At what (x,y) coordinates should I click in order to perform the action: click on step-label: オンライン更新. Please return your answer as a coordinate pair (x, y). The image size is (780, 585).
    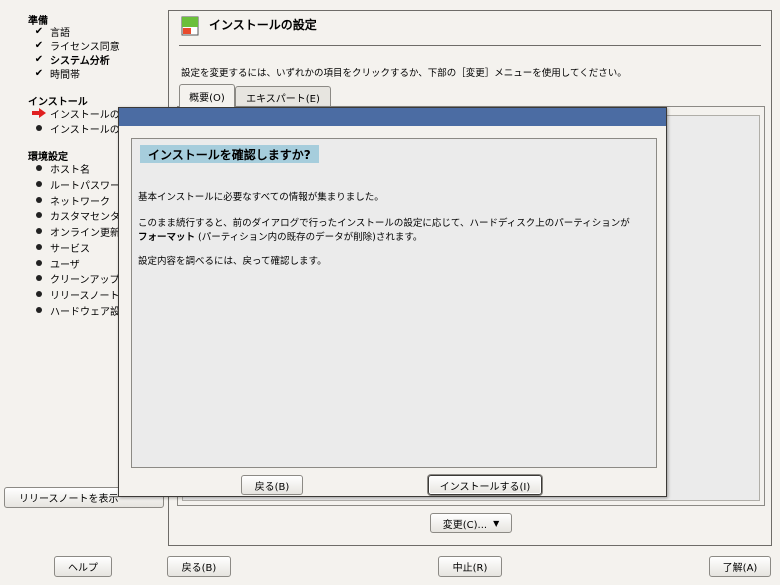
    Looking at the image, I should click on (85, 233).